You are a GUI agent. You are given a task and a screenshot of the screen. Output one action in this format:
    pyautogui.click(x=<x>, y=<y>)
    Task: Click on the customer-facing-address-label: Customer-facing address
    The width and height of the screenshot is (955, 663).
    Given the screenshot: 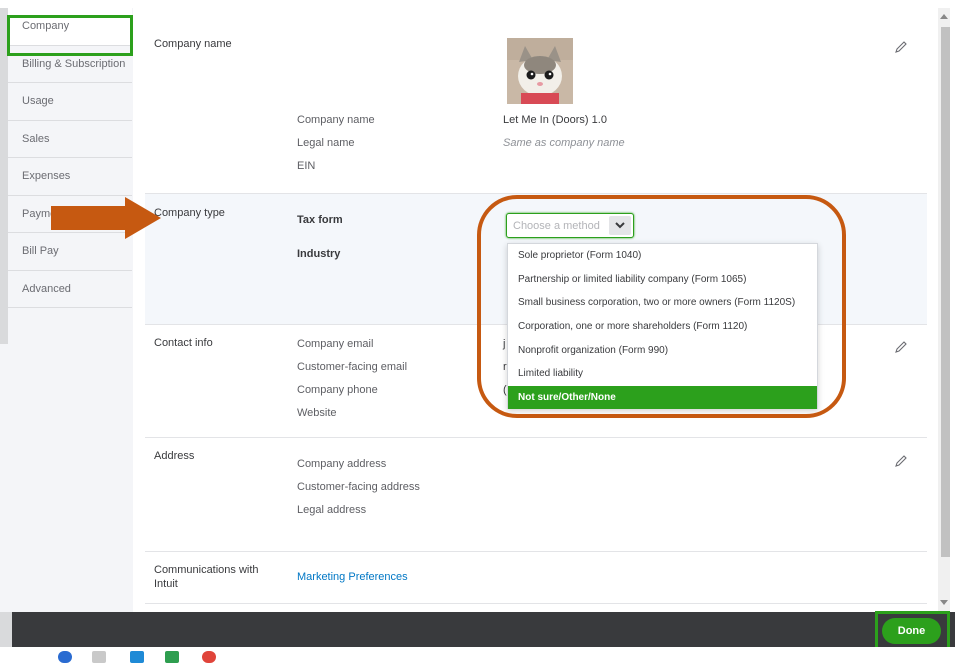 What is the action you would take?
    pyautogui.click(x=358, y=487)
    